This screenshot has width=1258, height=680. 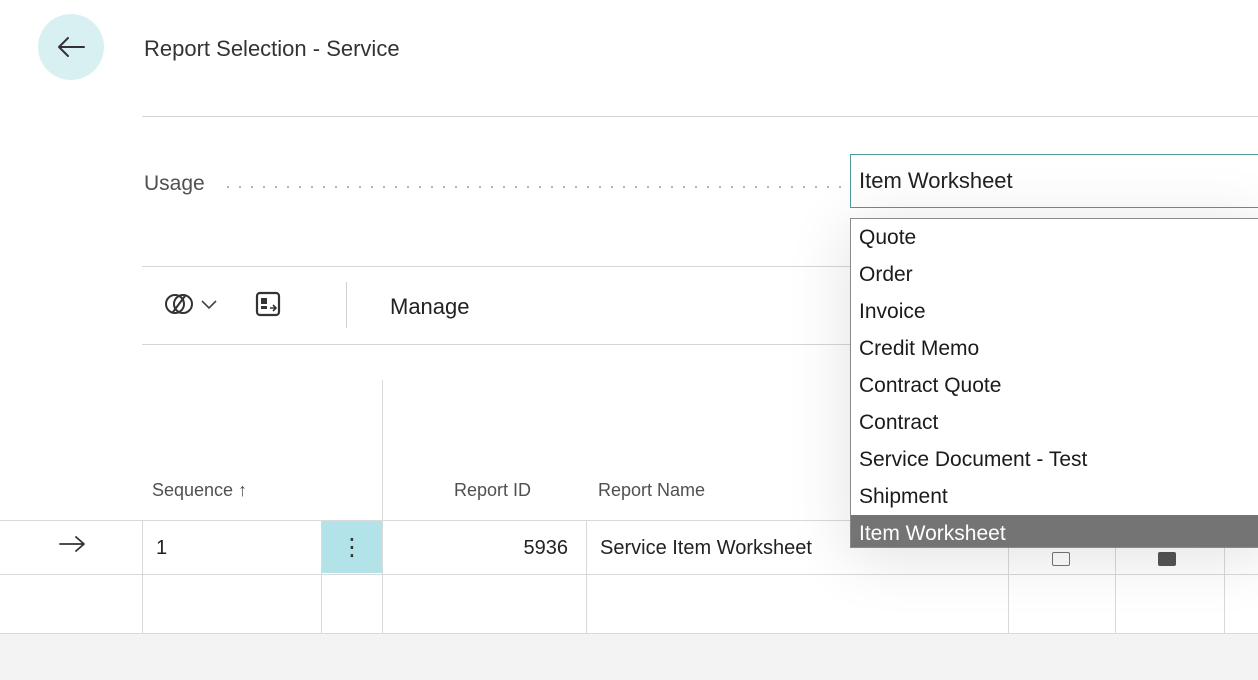 What do you see at coordinates (492, 490) in the screenshot?
I see `column-header-report-id: Report ID` at bounding box center [492, 490].